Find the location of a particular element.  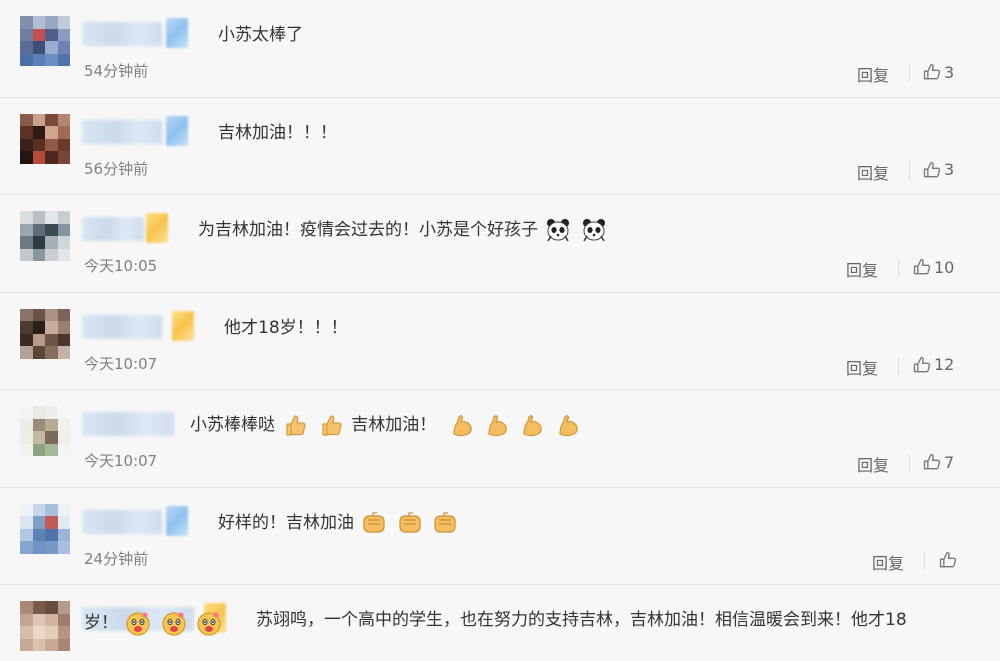

comment-item: 吉林加油！！！ 56分钟前 回复 3 is located at coordinates (500, 146).